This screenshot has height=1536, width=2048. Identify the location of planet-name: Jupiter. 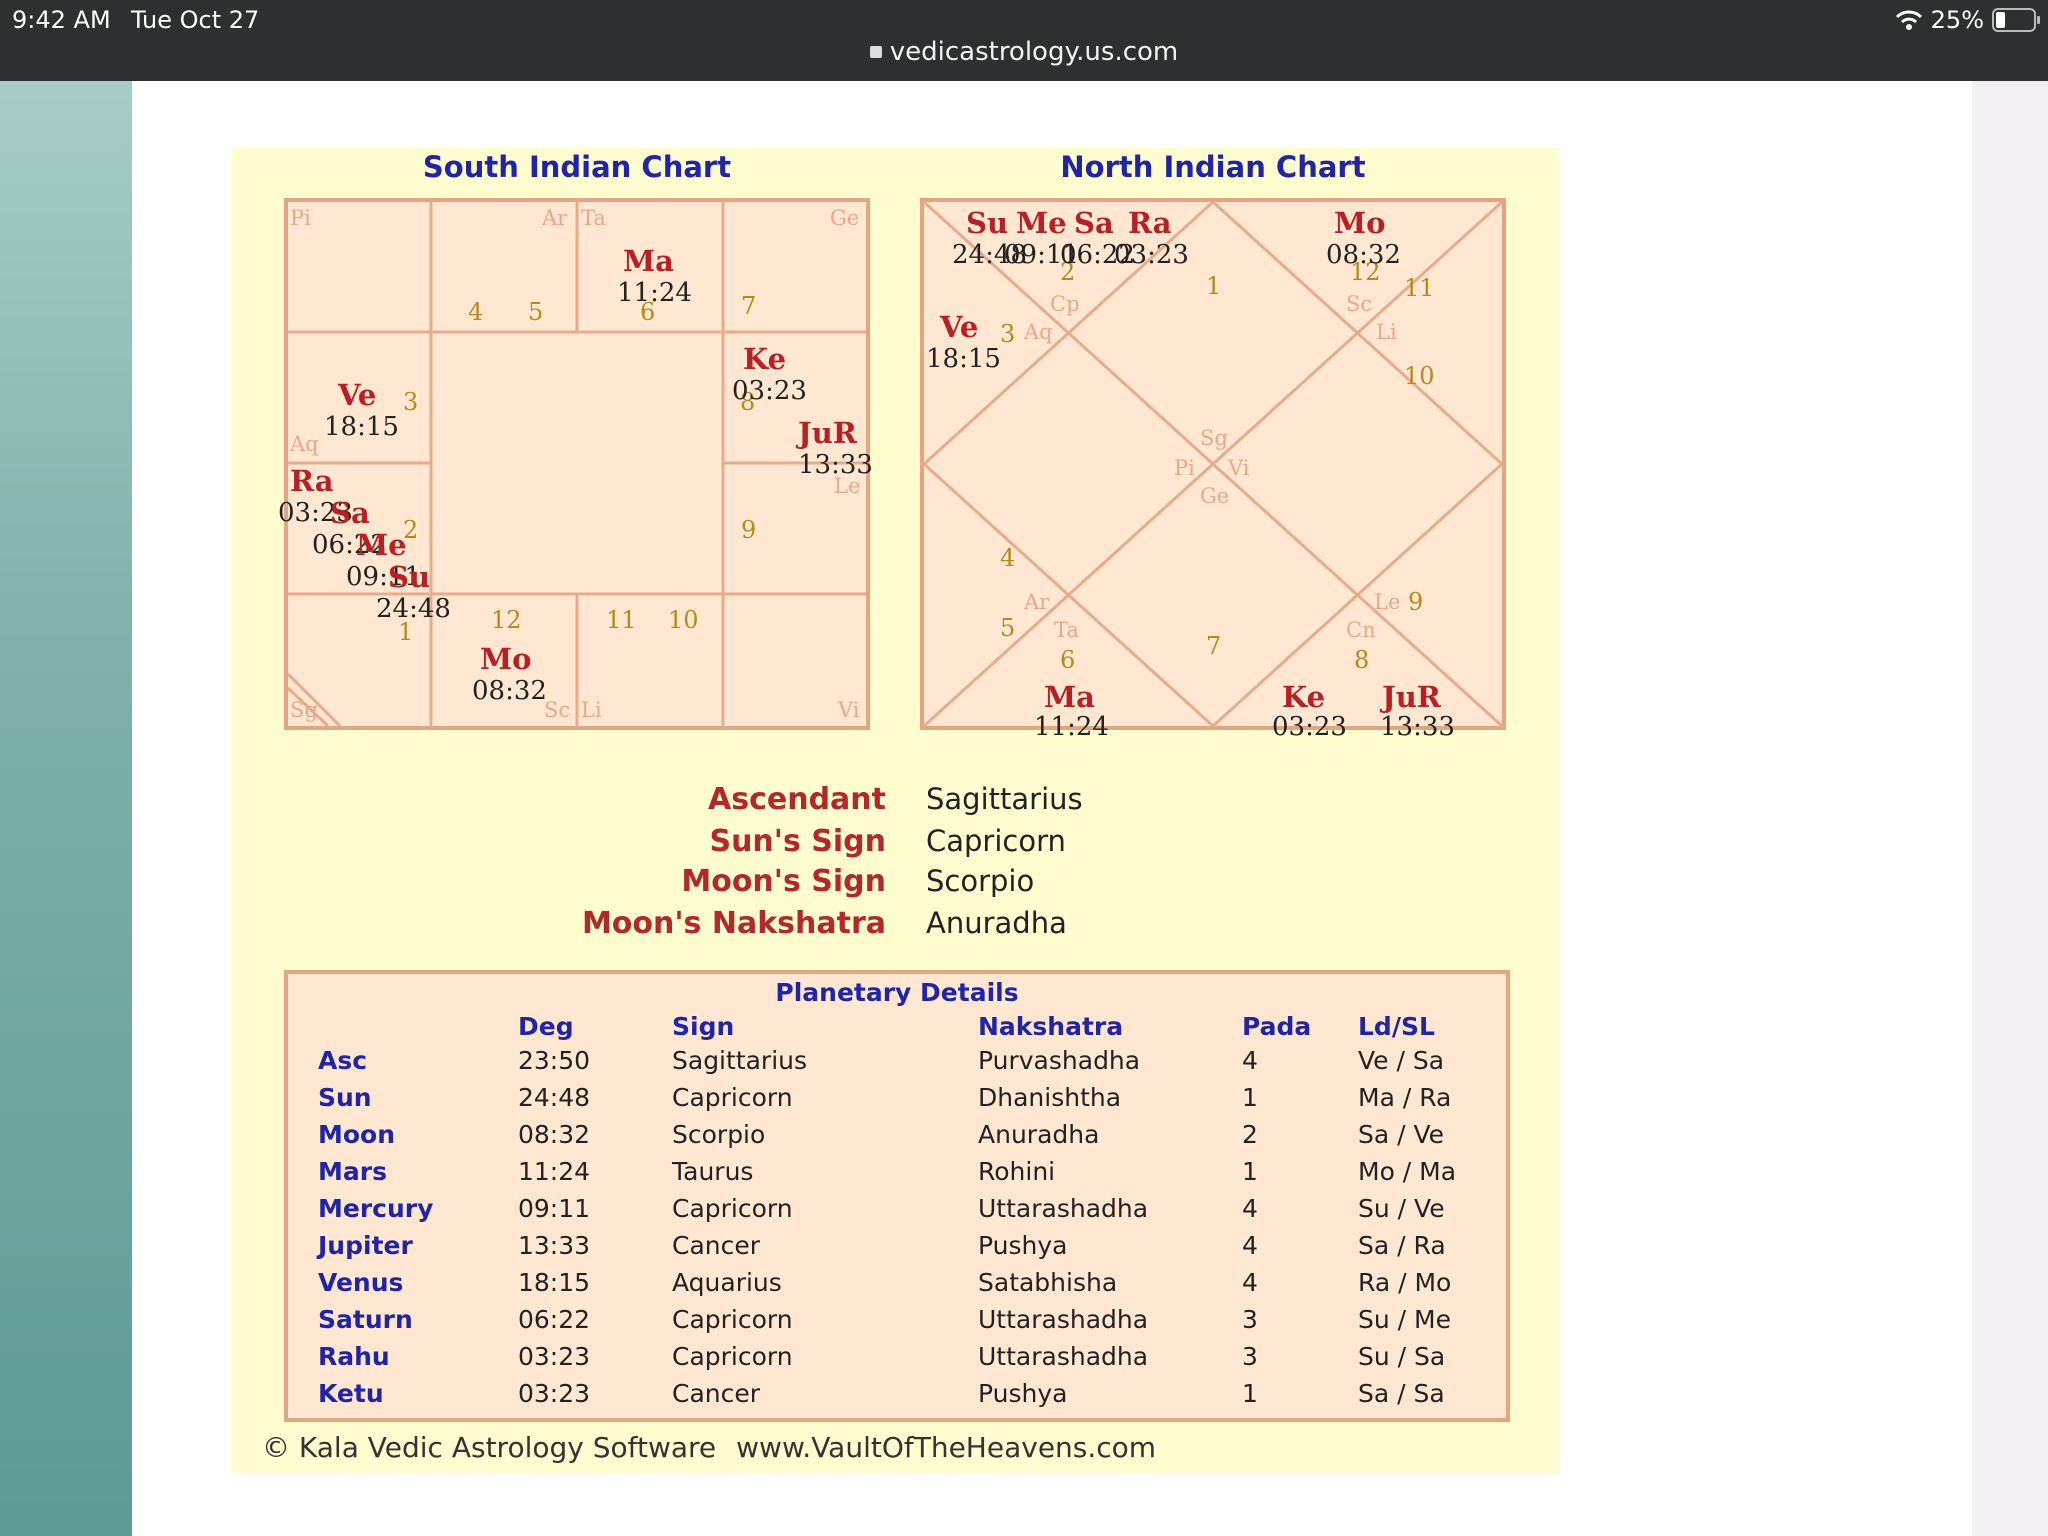
(365, 1245).